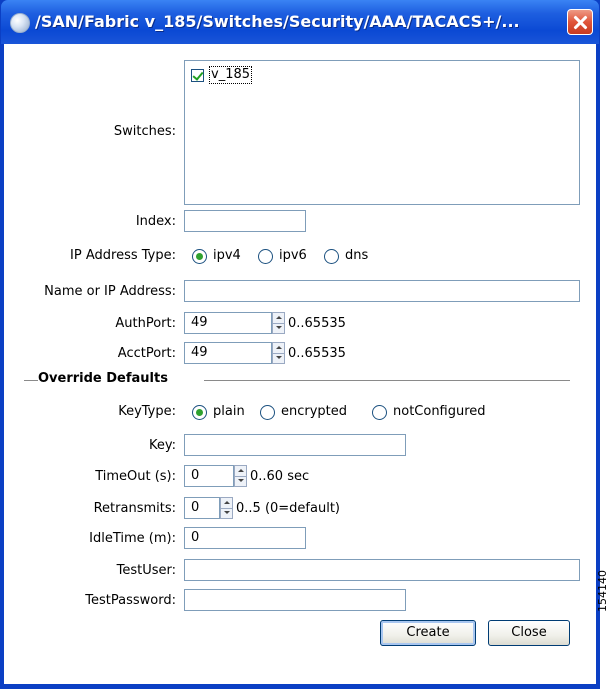 Image resolution: width=610 pixels, height=690 pixels. What do you see at coordinates (357, 255) in the screenshot?
I see `dns-label: dns` at bounding box center [357, 255].